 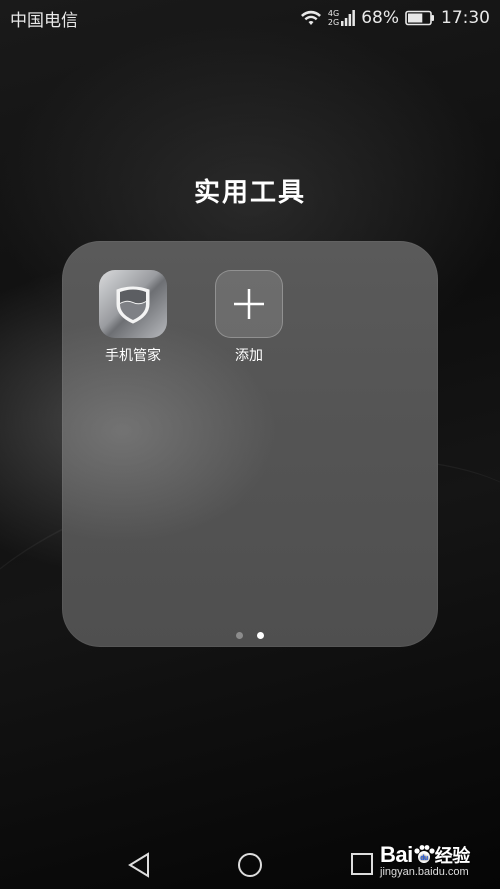 I want to click on back-button, so click(x=139, y=867).